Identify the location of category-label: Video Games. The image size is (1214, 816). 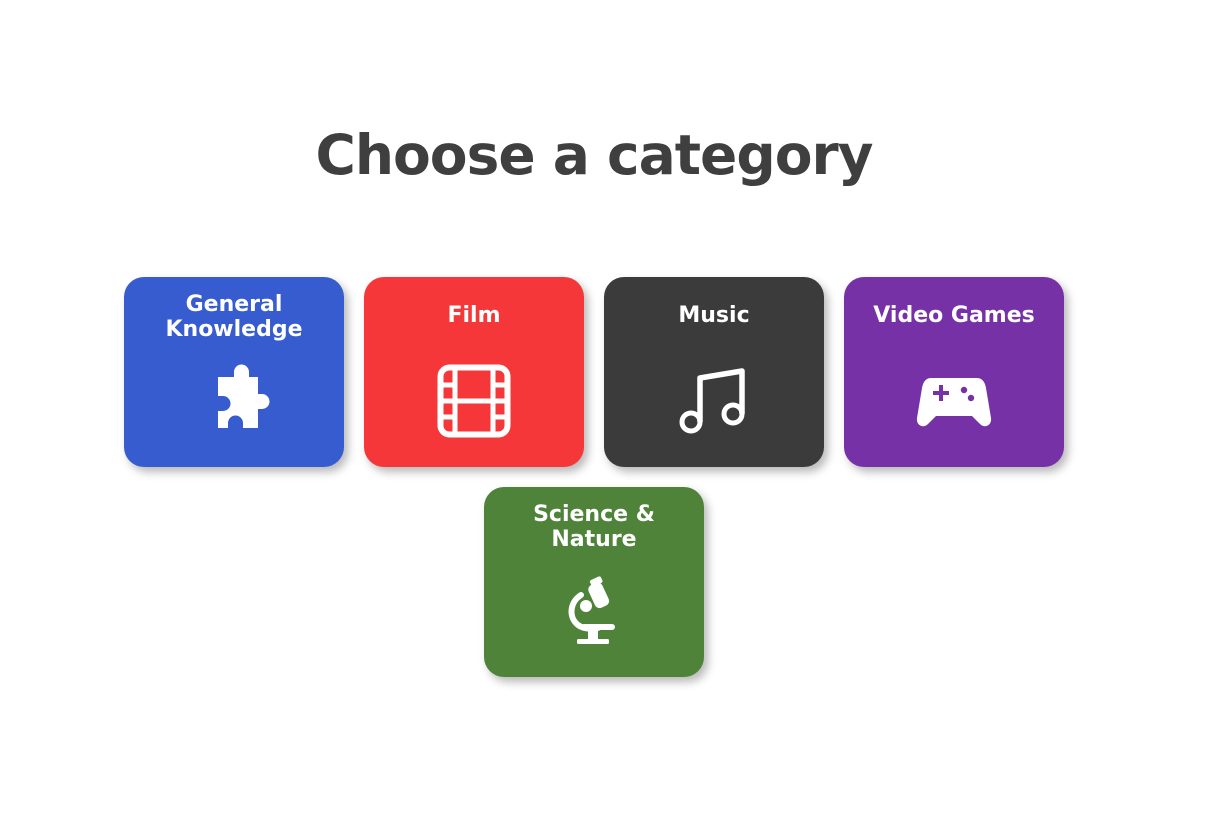
(954, 315).